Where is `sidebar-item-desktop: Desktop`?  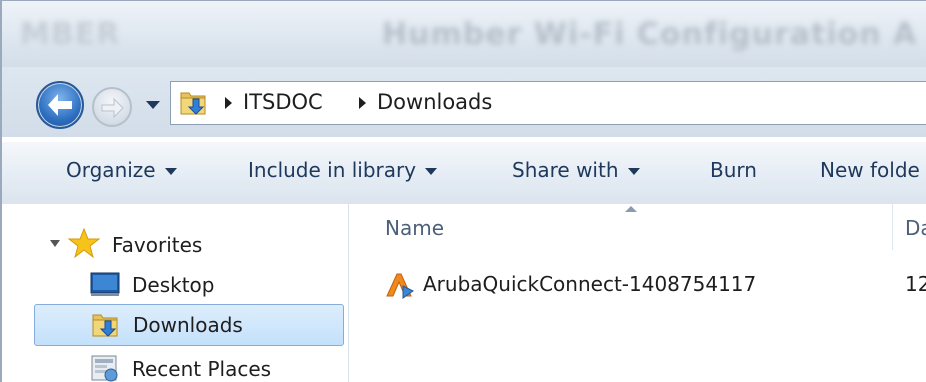
sidebar-item-desktop: Desktop is located at coordinates (190, 285).